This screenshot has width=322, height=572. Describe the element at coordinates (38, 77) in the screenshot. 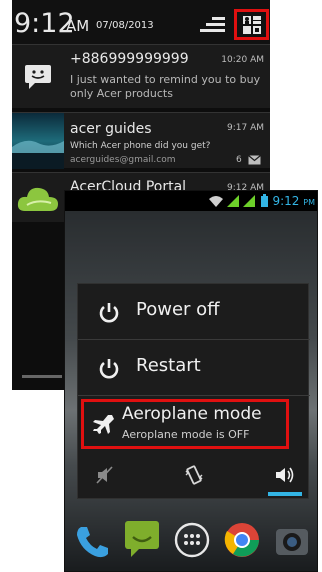

I see `message-icon` at that location.